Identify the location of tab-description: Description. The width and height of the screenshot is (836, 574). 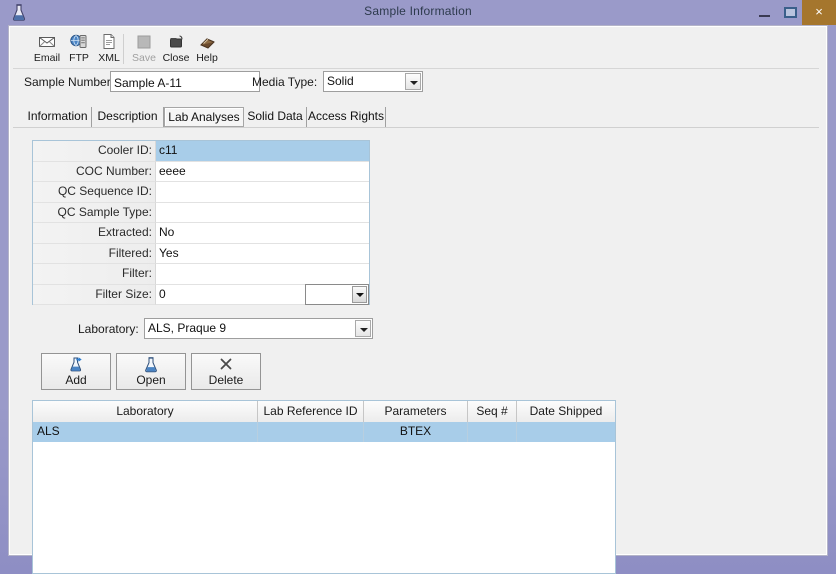
(128, 117).